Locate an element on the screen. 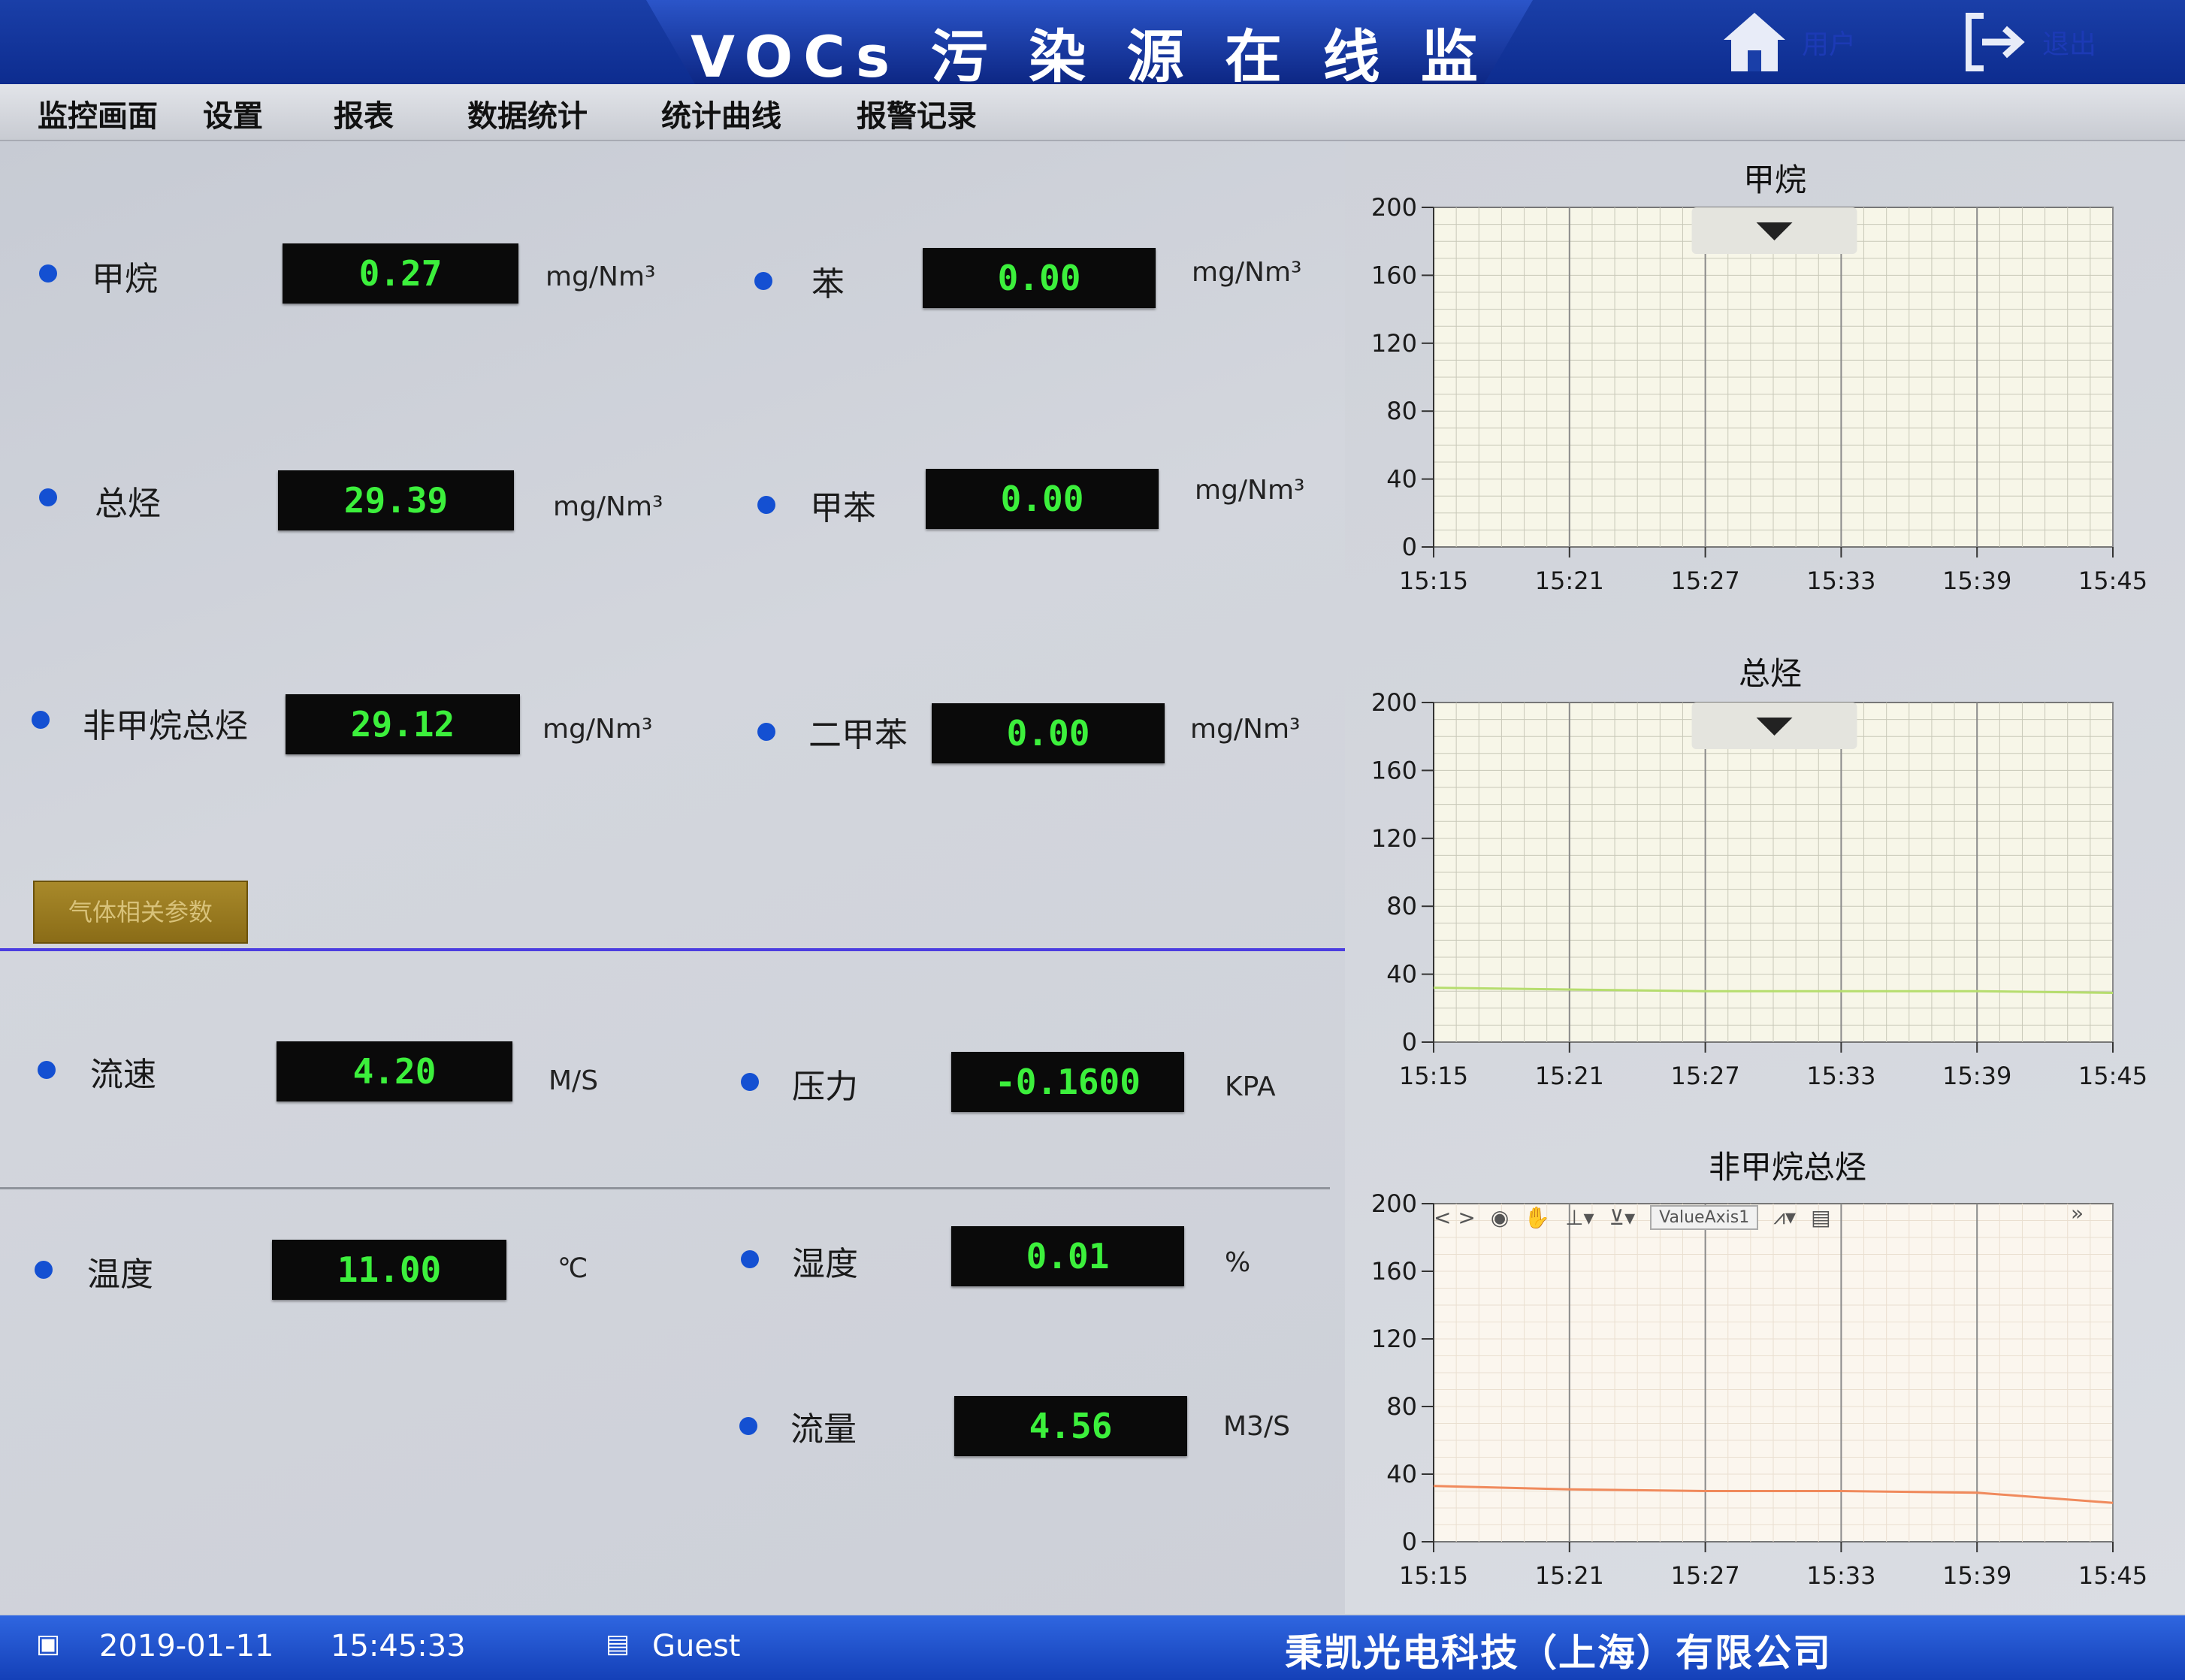  param-unit: M3/S is located at coordinates (1256, 1426).